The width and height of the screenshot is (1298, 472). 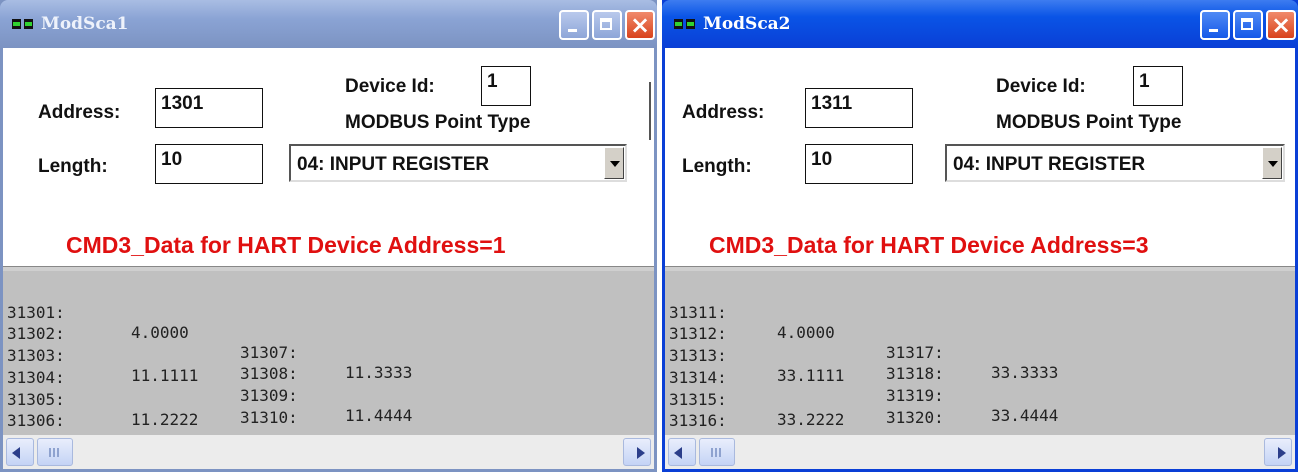 I want to click on table-row: 31311: 4.0000 31317: 33.3333, so click(x=863, y=332).